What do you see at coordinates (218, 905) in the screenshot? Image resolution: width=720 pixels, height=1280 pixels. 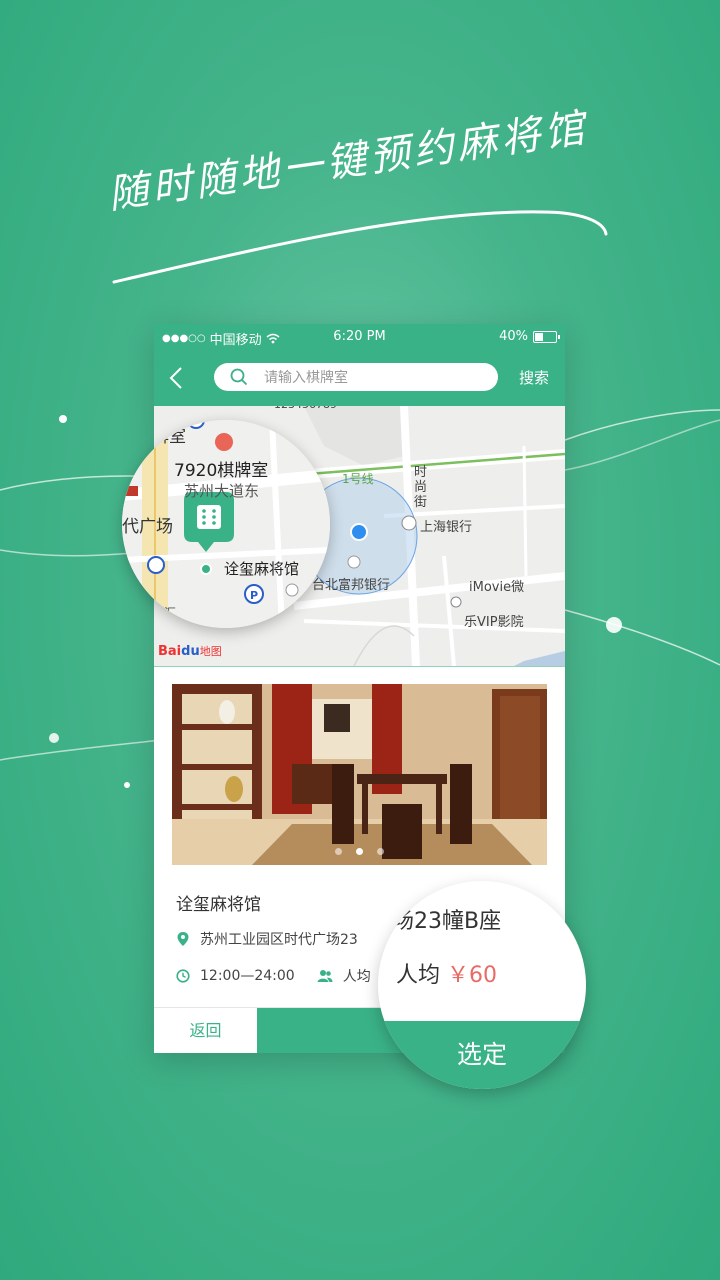 I see `venue-name: 诠玺麻将馆` at bounding box center [218, 905].